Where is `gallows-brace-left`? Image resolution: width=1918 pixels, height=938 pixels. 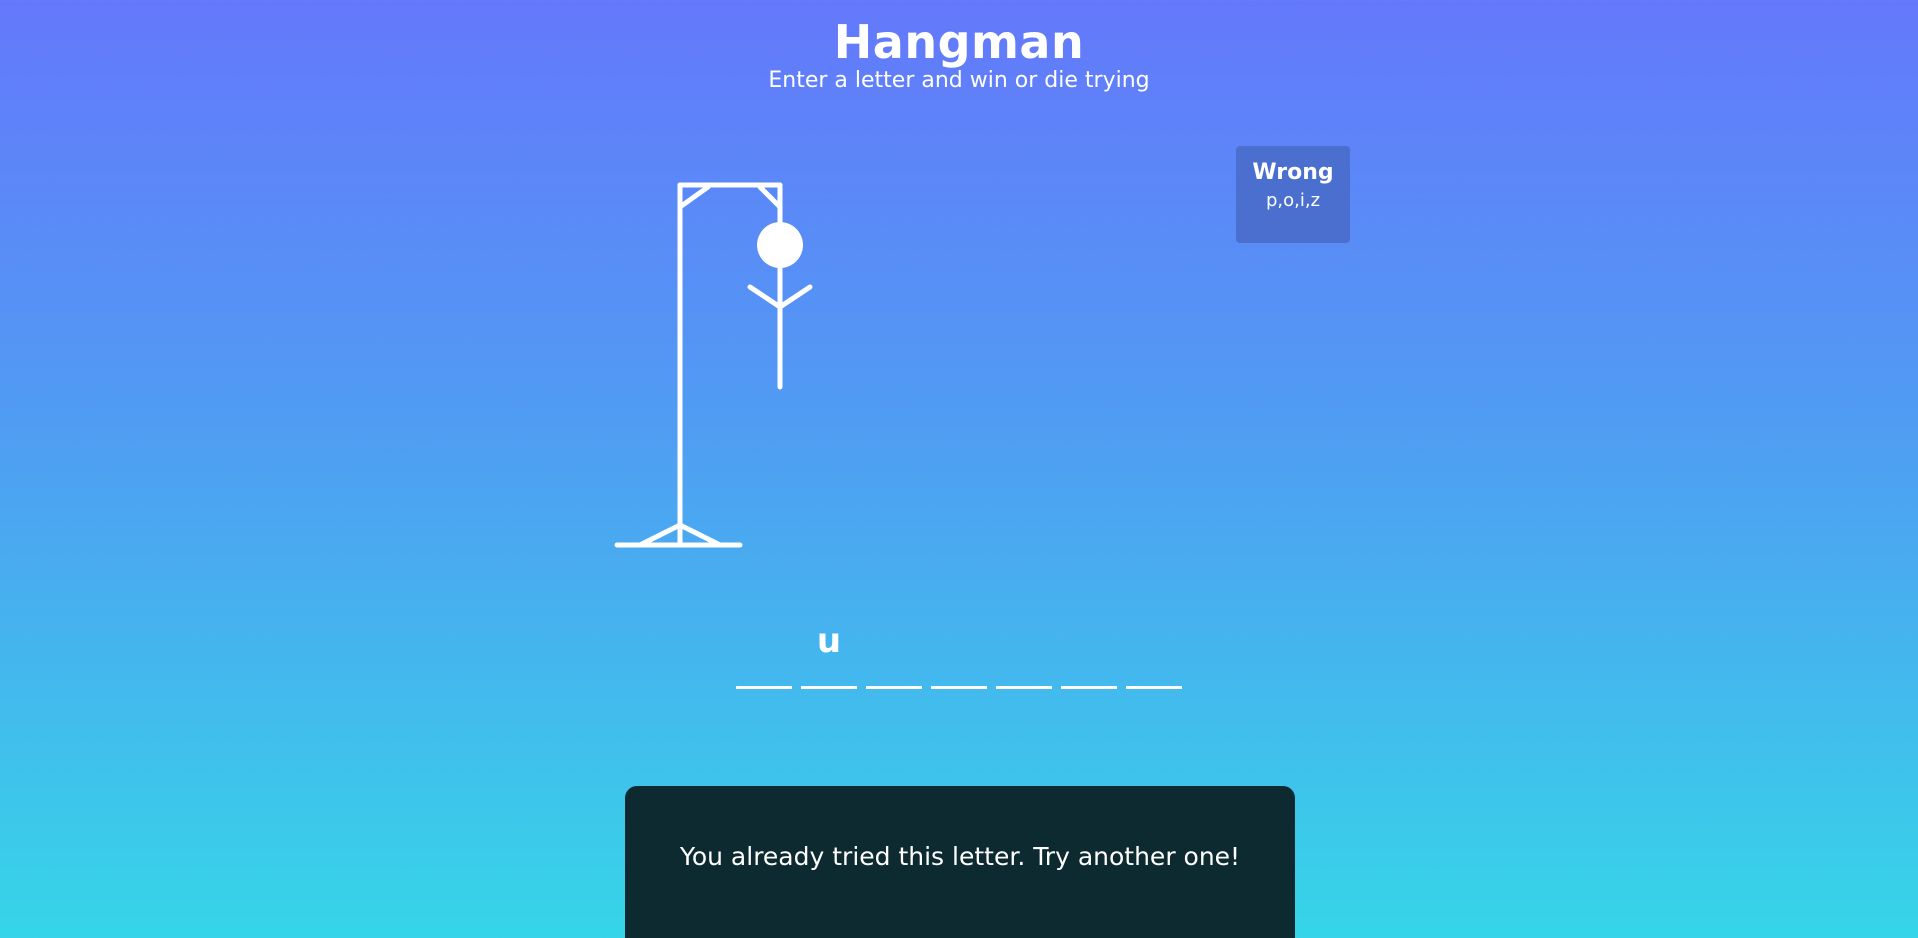
gallows-brace-left is located at coordinates (694, 197).